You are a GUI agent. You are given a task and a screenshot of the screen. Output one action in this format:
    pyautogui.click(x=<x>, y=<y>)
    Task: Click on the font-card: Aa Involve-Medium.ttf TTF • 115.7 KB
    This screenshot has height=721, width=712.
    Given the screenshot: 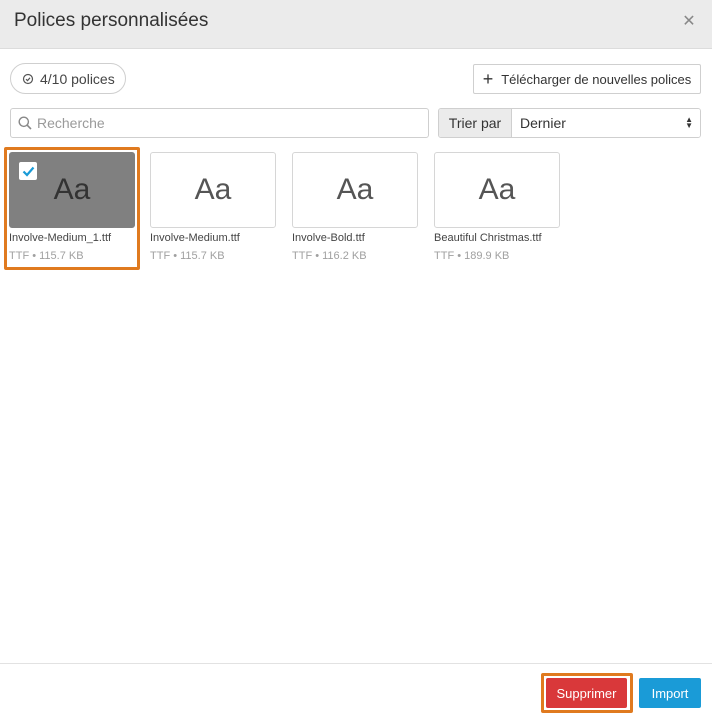 What is the action you would take?
    pyautogui.click(x=213, y=207)
    